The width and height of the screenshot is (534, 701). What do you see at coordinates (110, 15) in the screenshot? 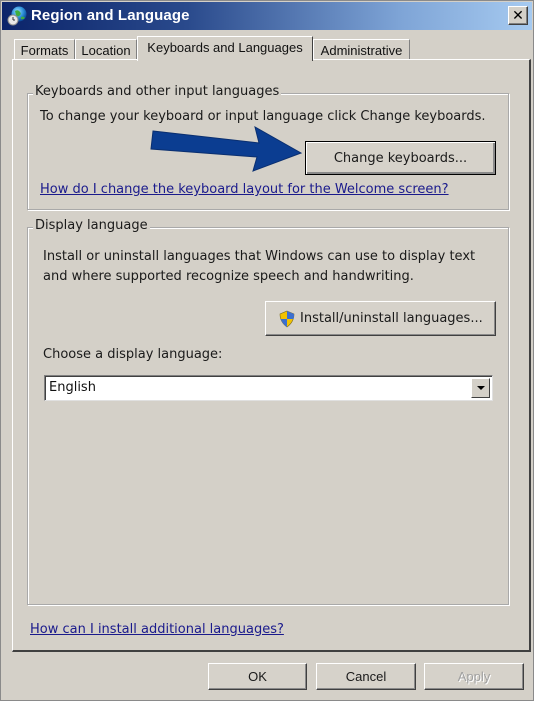
I see `window-title: Region and Language` at bounding box center [110, 15].